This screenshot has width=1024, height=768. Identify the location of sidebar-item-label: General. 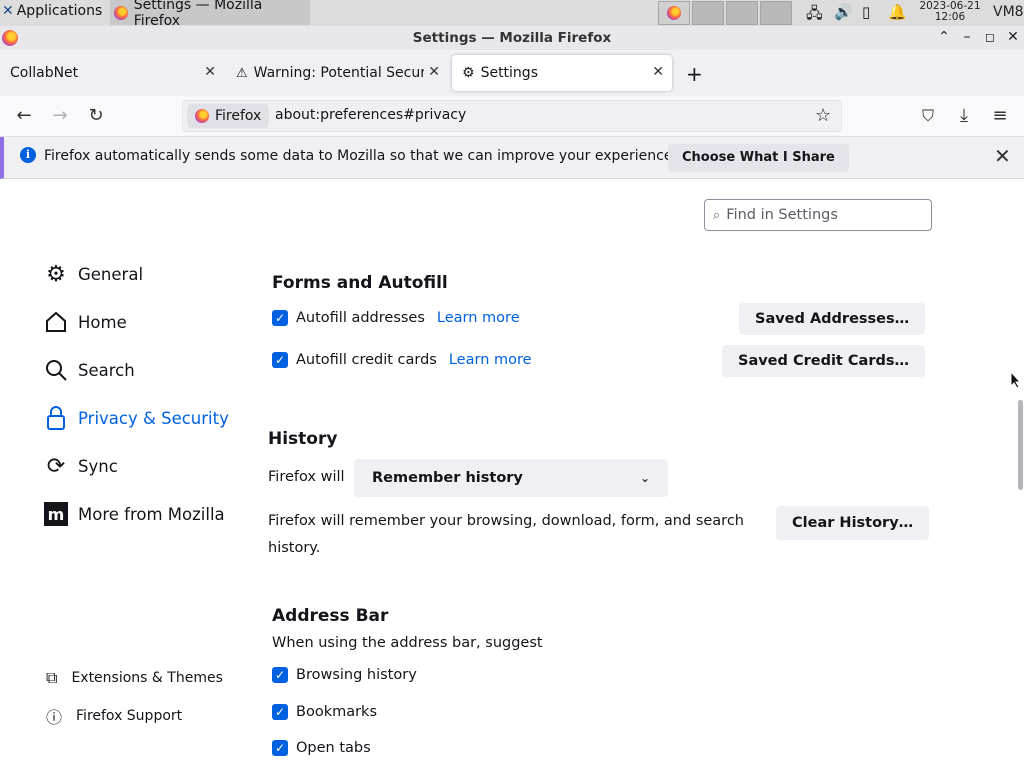
(111, 274).